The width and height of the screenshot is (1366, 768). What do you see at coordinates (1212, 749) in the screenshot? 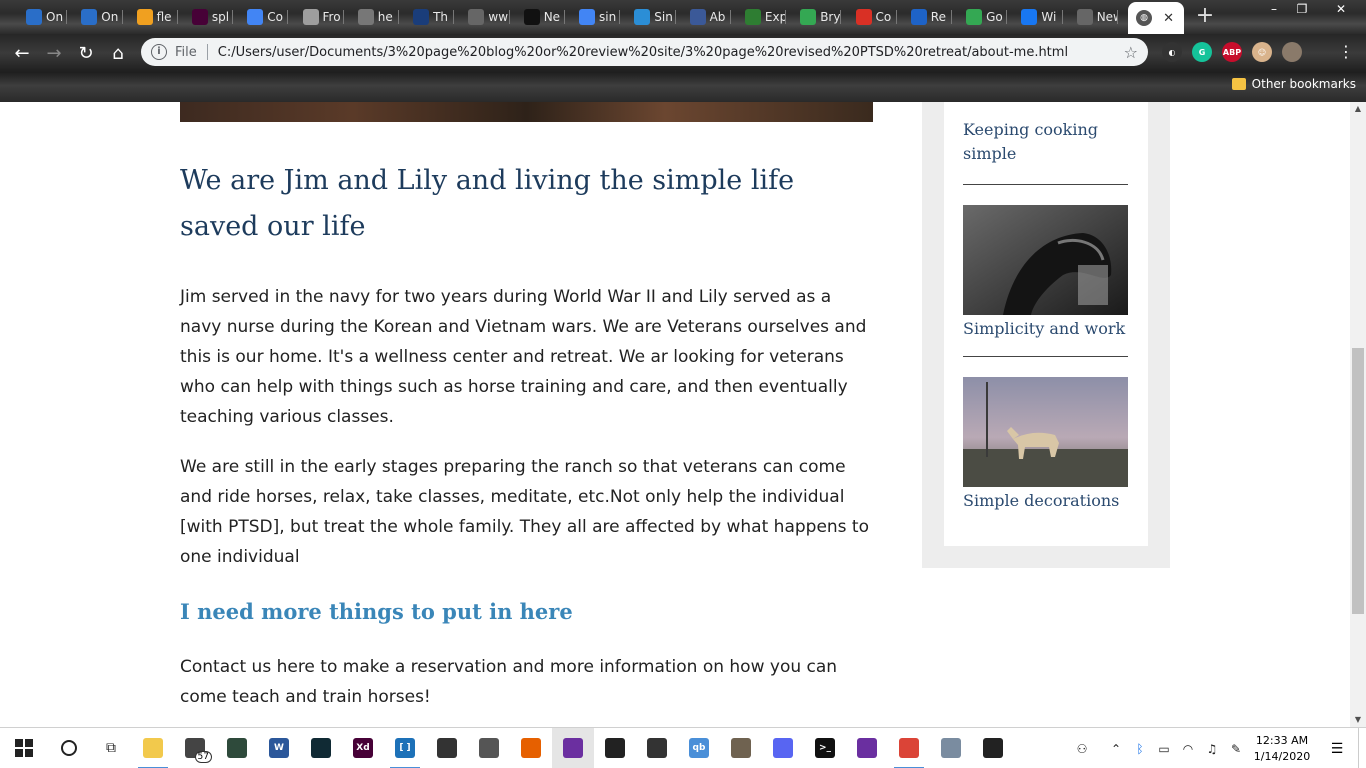
I see `volume-icon: ♫` at bounding box center [1212, 749].